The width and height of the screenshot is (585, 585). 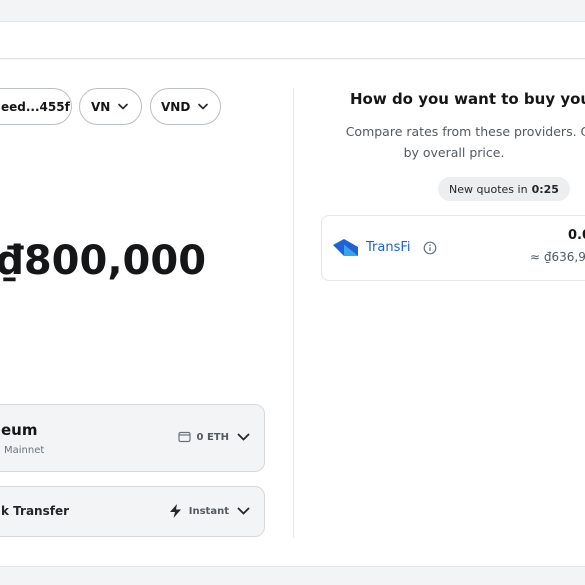 I want to click on currency-label: VND, so click(x=176, y=106).